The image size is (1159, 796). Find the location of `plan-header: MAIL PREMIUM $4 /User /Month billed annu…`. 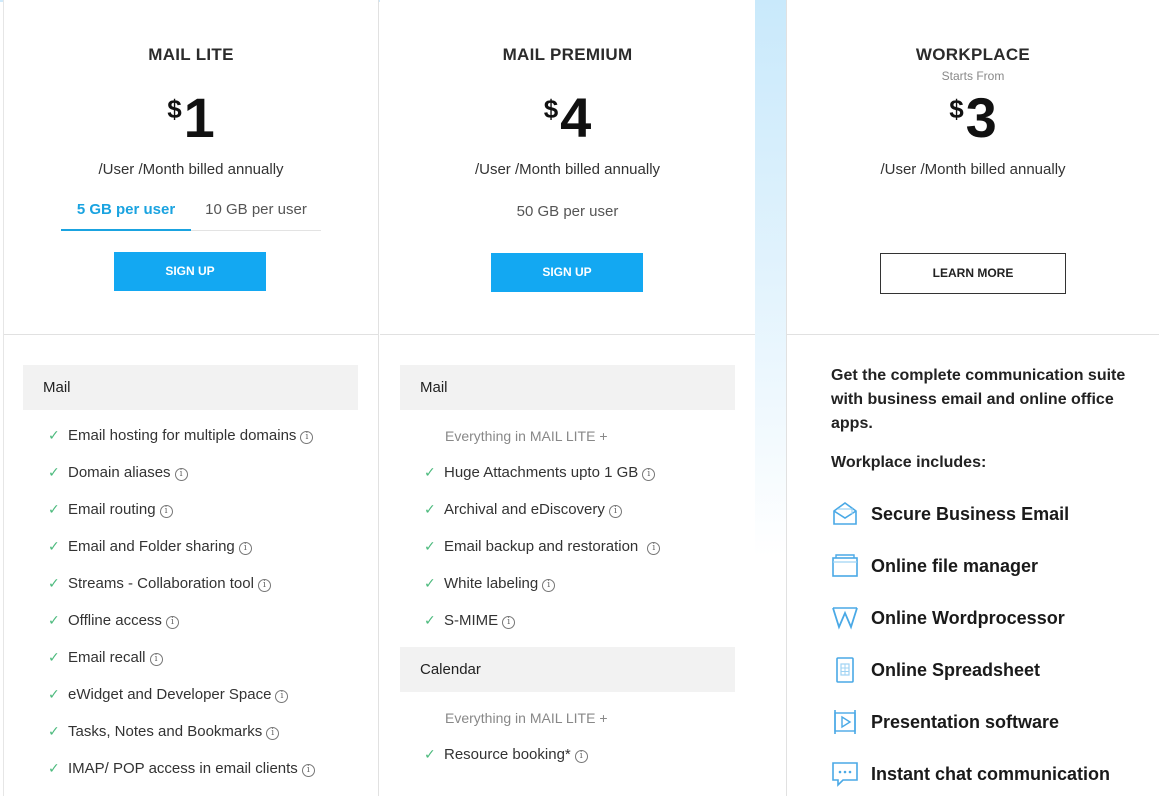

plan-header: MAIL PREMIUM $4 /User /Month billed annu… is located at coordinates (567, 167).